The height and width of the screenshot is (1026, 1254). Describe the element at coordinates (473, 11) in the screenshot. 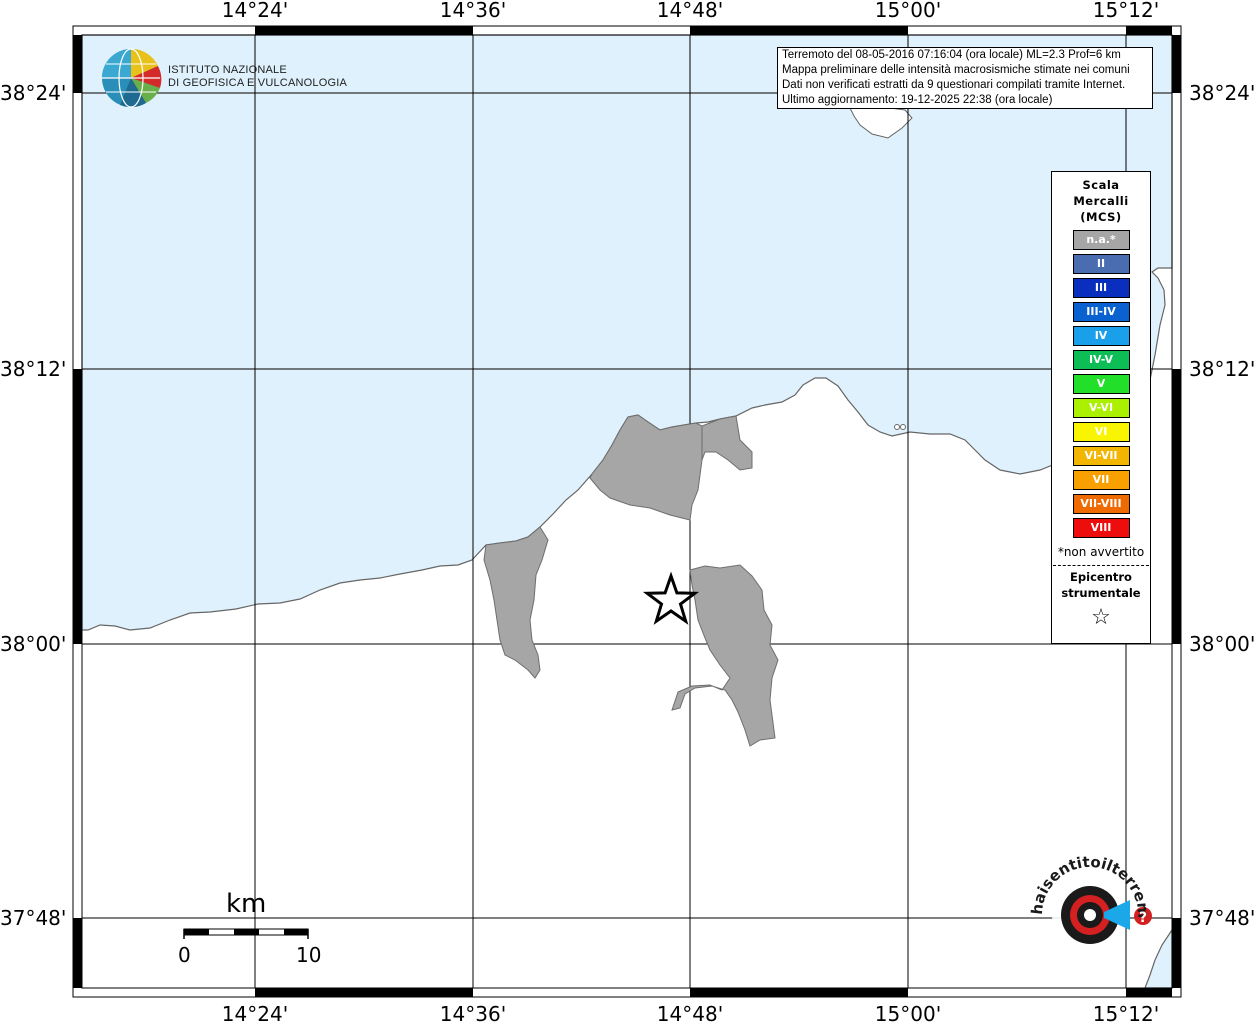

I see `lon-label-top: 14°36'` at that location.